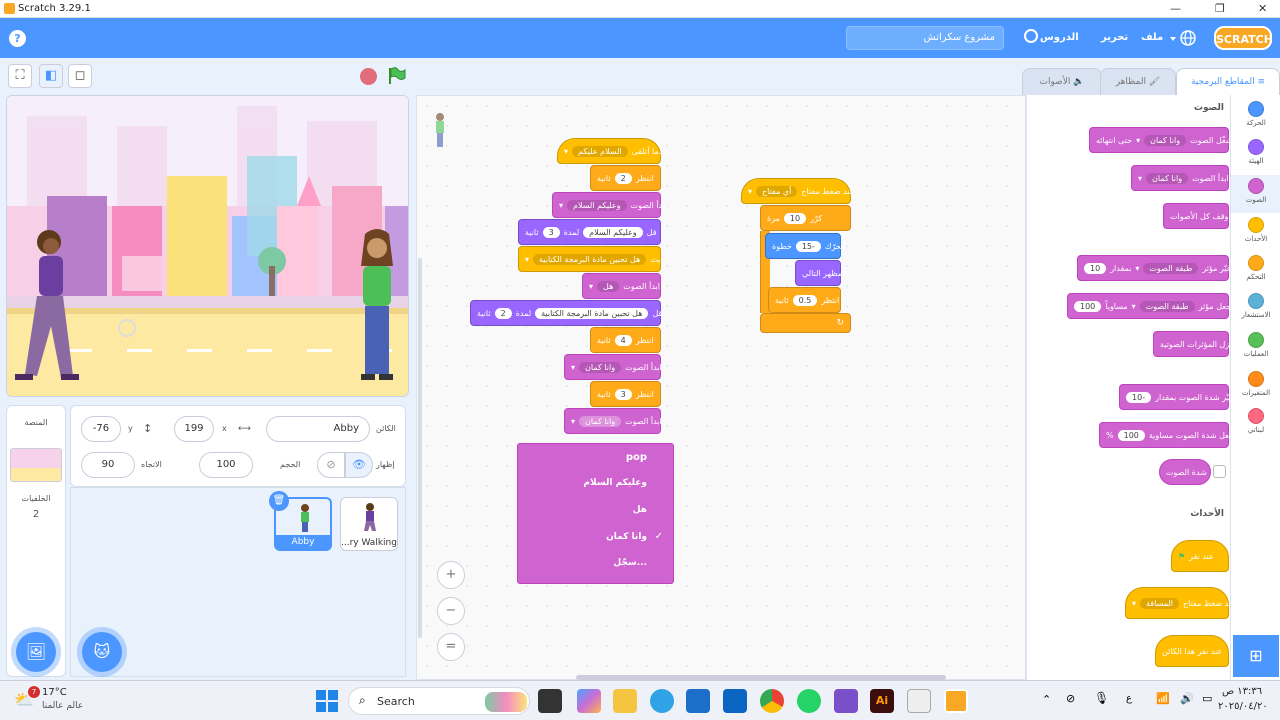 This screenshot has width=1280, height=720. What do you see at coordinates (613, 151) in the screenshot?
I see `when-receive-block: عندما أتلقى السلام عليكم ▾` at bounding box center [613, 151].